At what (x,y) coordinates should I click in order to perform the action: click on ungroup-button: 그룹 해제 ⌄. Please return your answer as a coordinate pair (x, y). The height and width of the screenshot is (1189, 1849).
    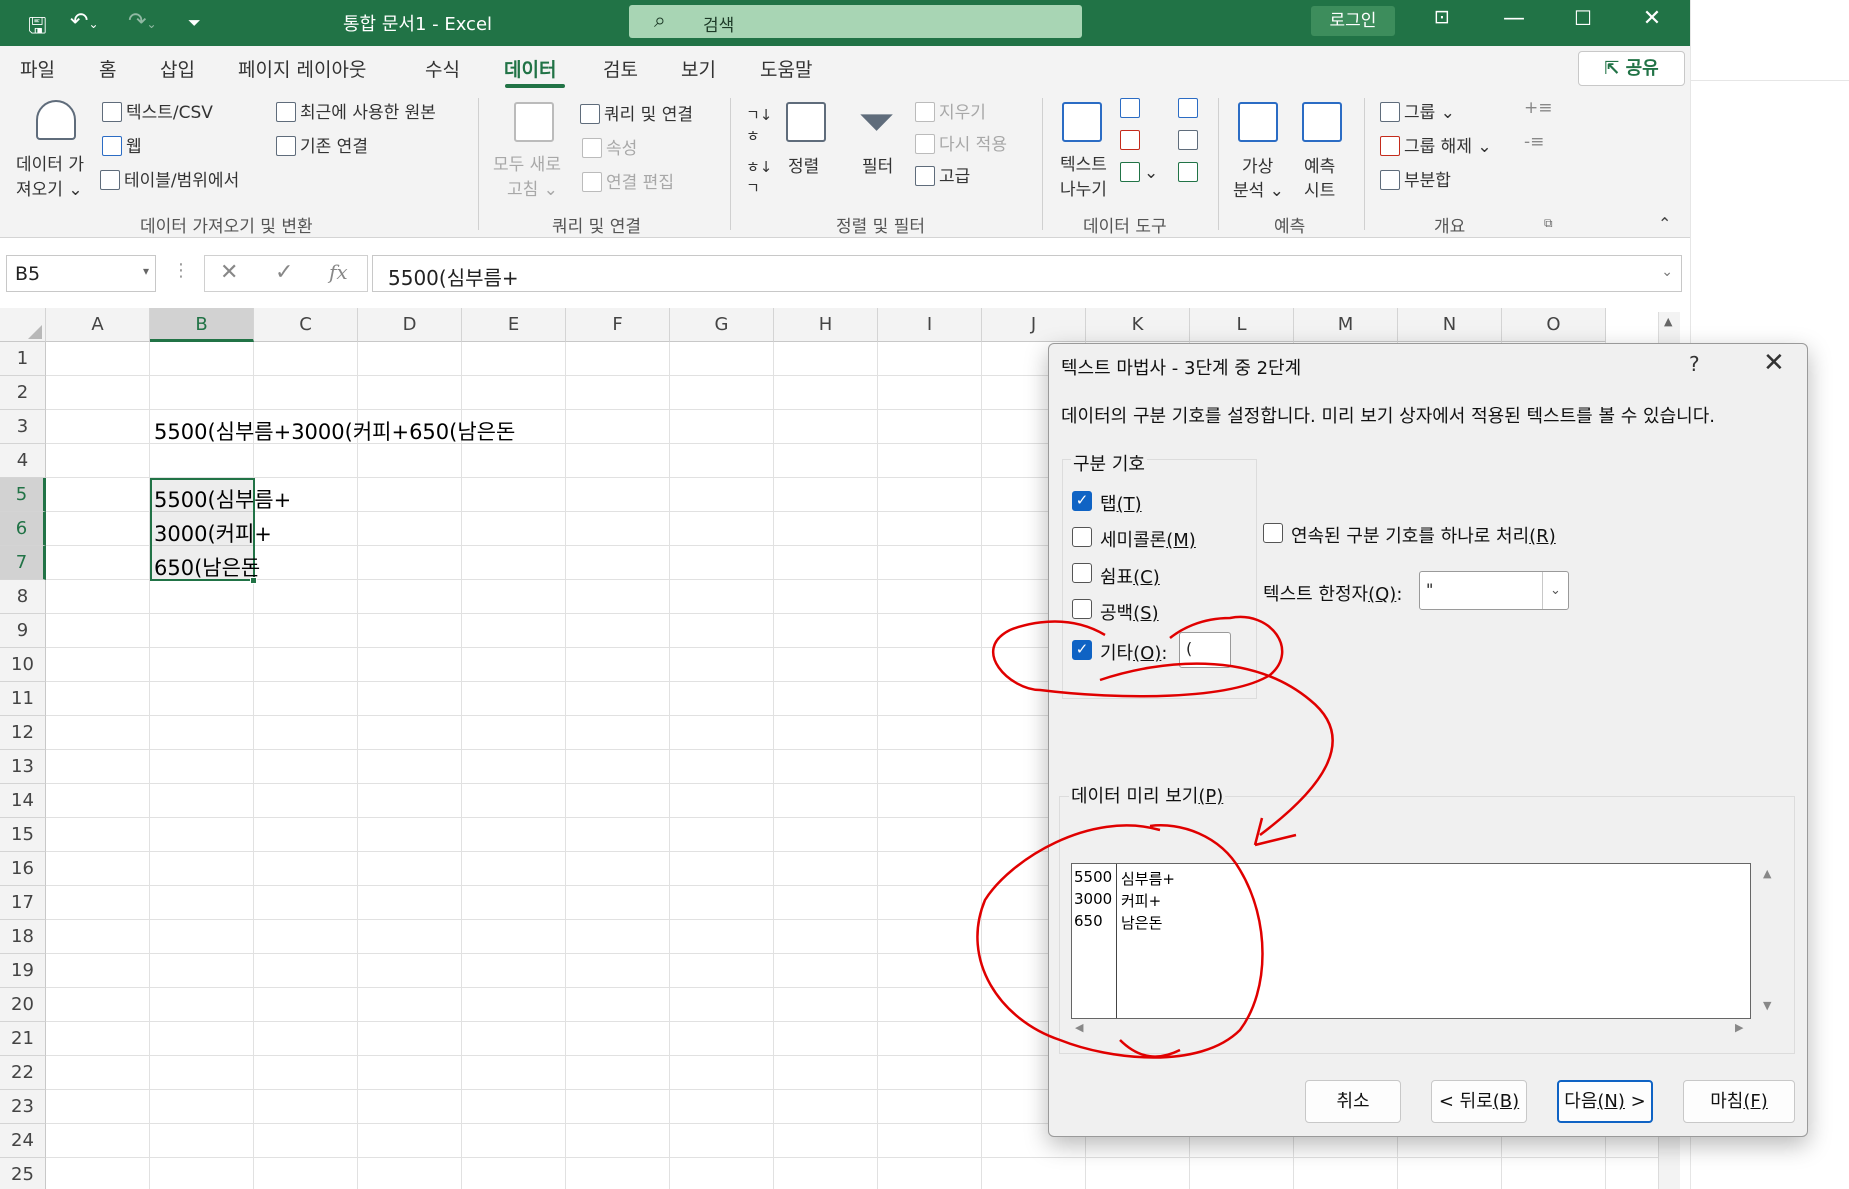
    Looking at the image, I should click on (1436, 144).